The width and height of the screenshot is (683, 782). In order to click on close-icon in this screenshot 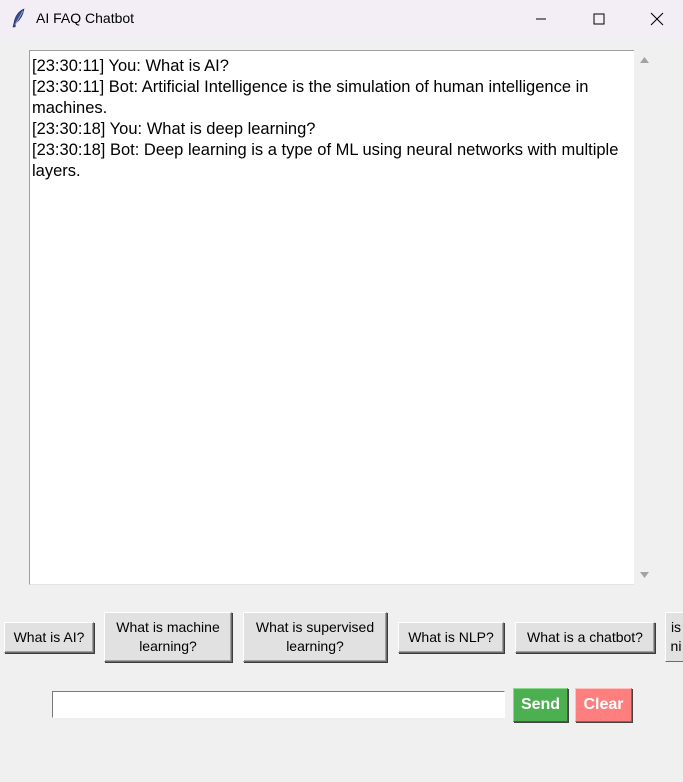, I will do `click(657, 18)`.